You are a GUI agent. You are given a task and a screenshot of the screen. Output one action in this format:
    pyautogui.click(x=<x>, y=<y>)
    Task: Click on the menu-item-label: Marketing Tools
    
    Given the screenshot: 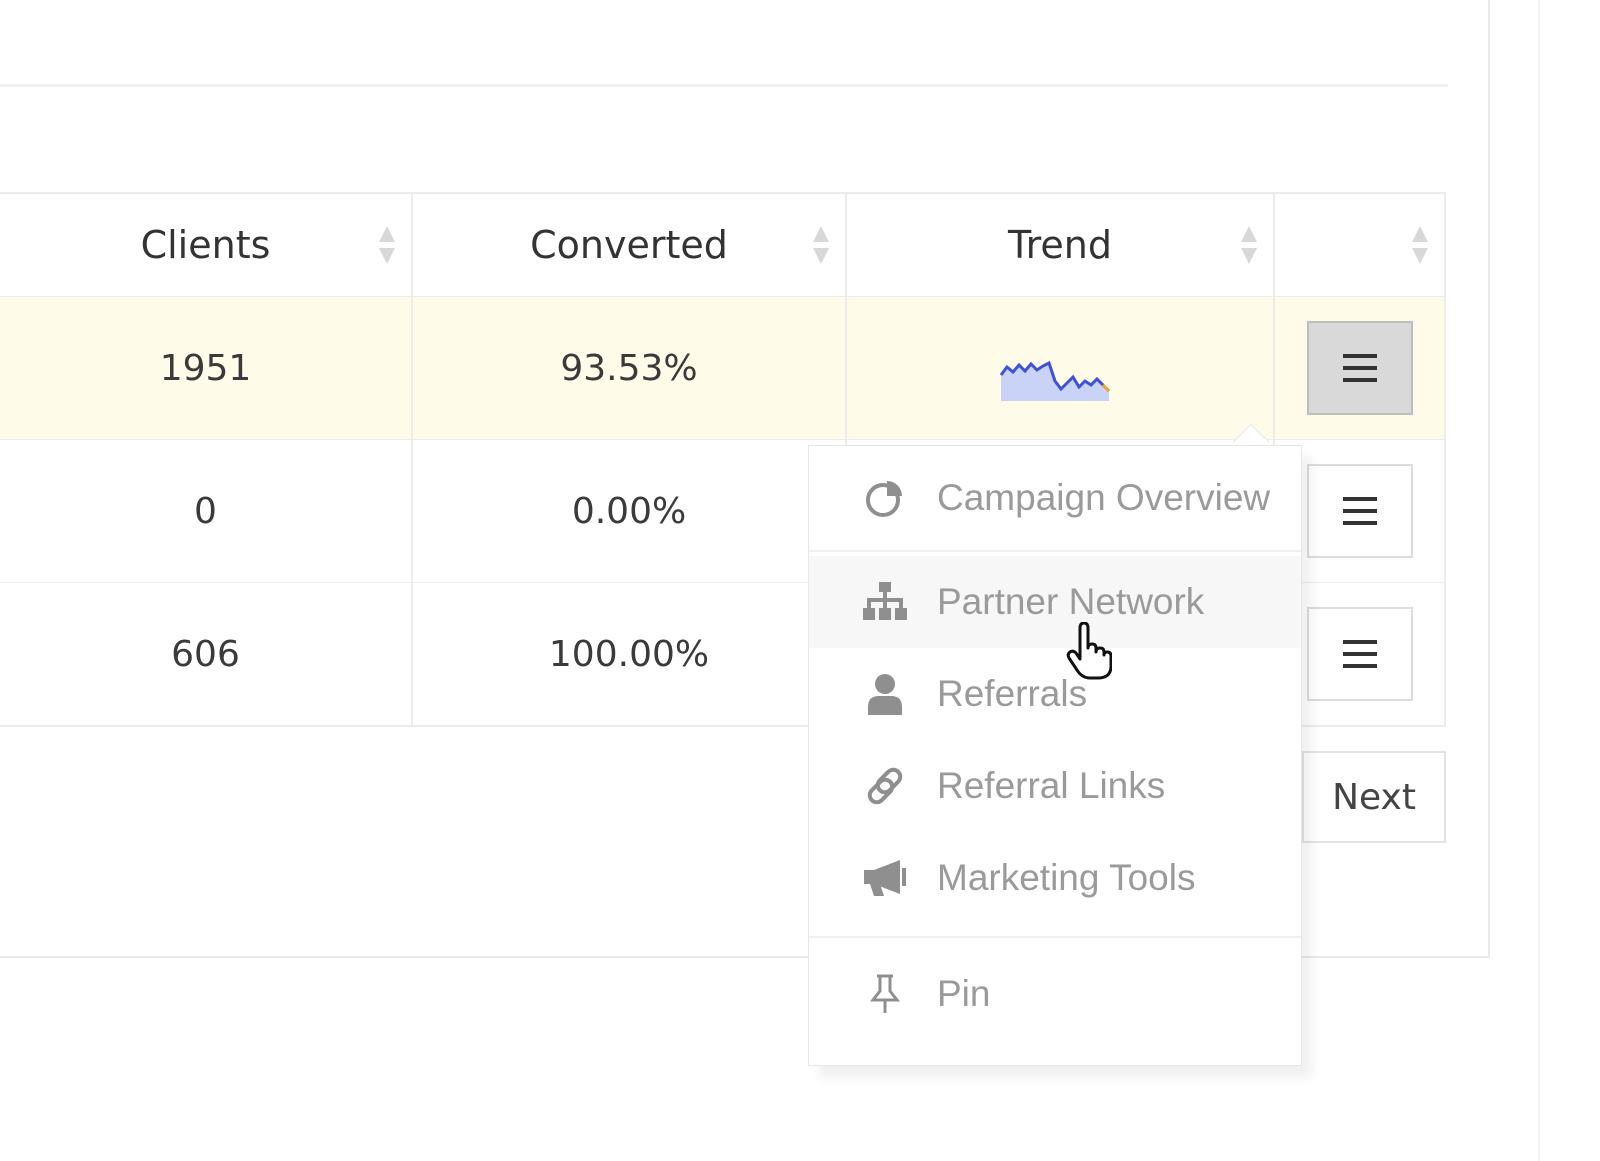 What is the action you would take?
    pyautogui.click(x=1066, y=877)
    